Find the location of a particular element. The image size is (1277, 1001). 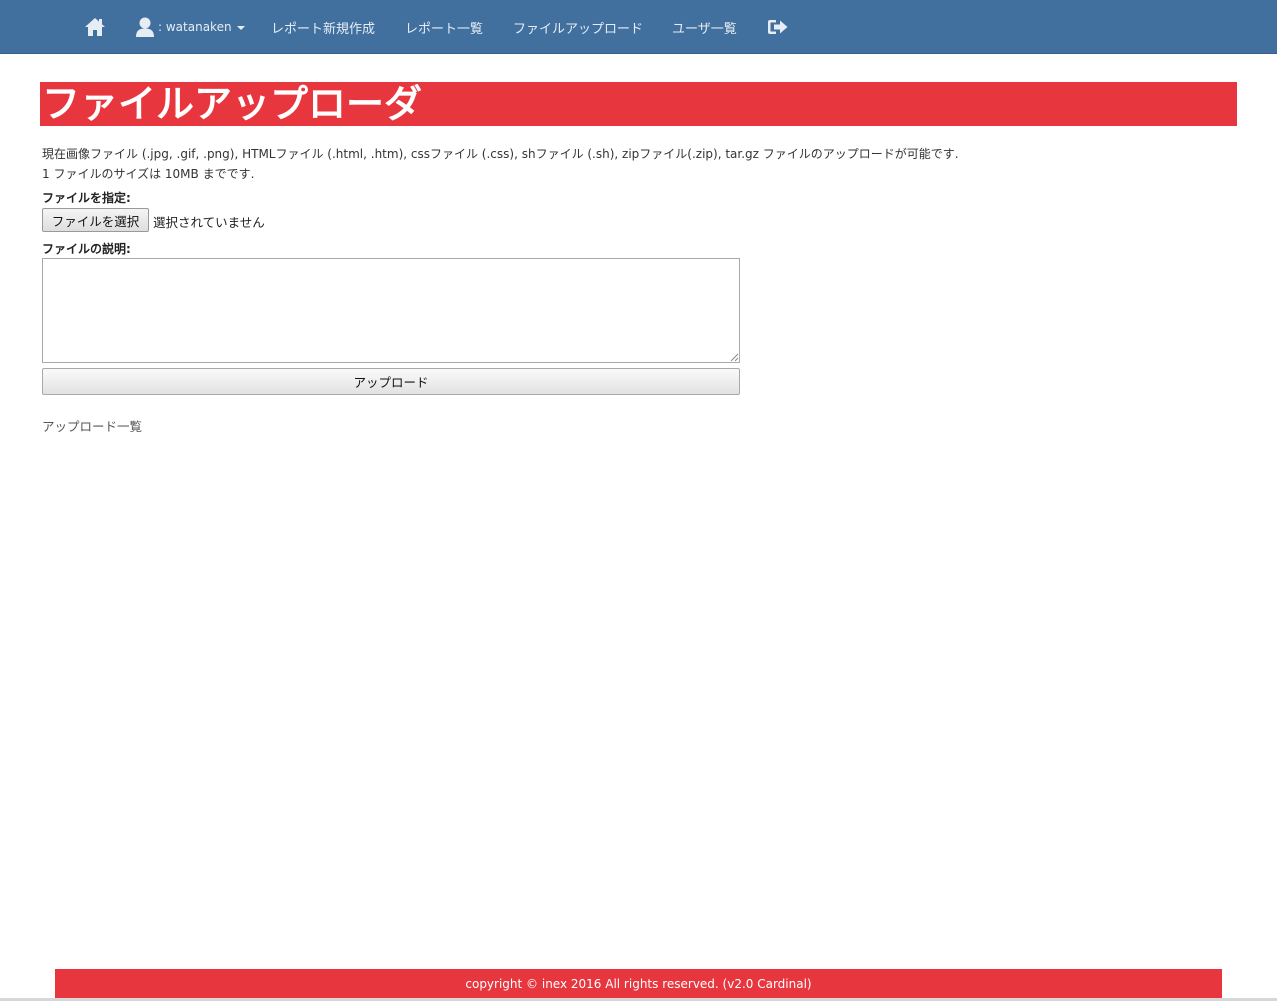

nav-user-list: ユーザ一覧 is located at coordinates (704, 27).